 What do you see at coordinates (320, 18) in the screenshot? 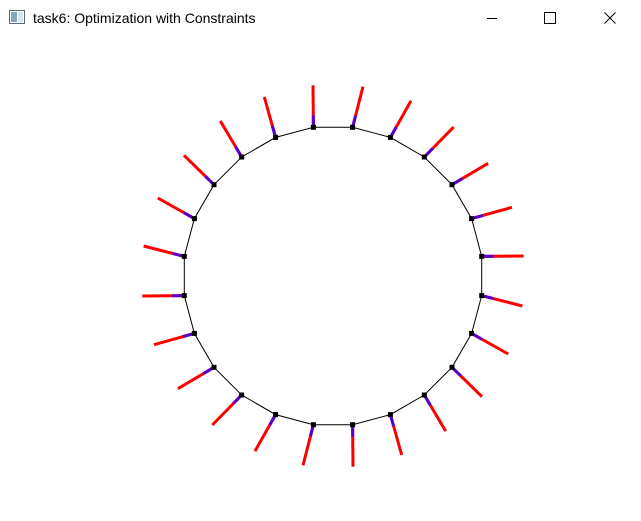
I see `title-bar: task6: Optimization with Constraints` at bounding box center [320, 18].